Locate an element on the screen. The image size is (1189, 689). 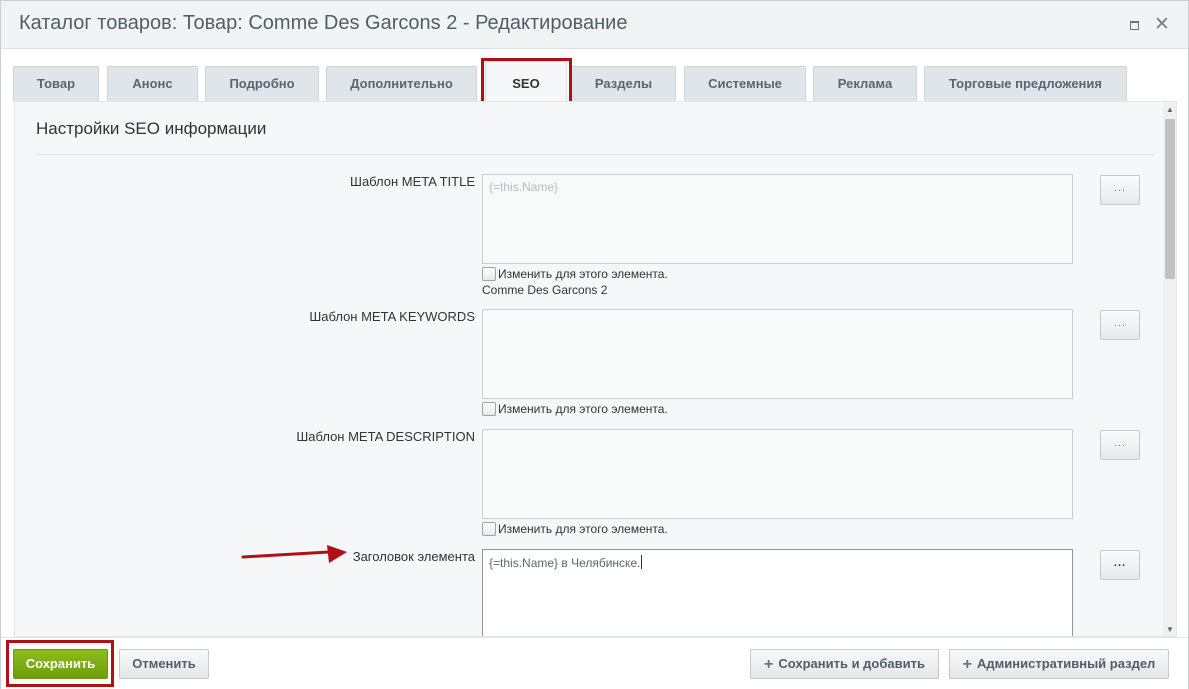
meta-title-field: {=this.Name} is located at coordinates (777, 219).